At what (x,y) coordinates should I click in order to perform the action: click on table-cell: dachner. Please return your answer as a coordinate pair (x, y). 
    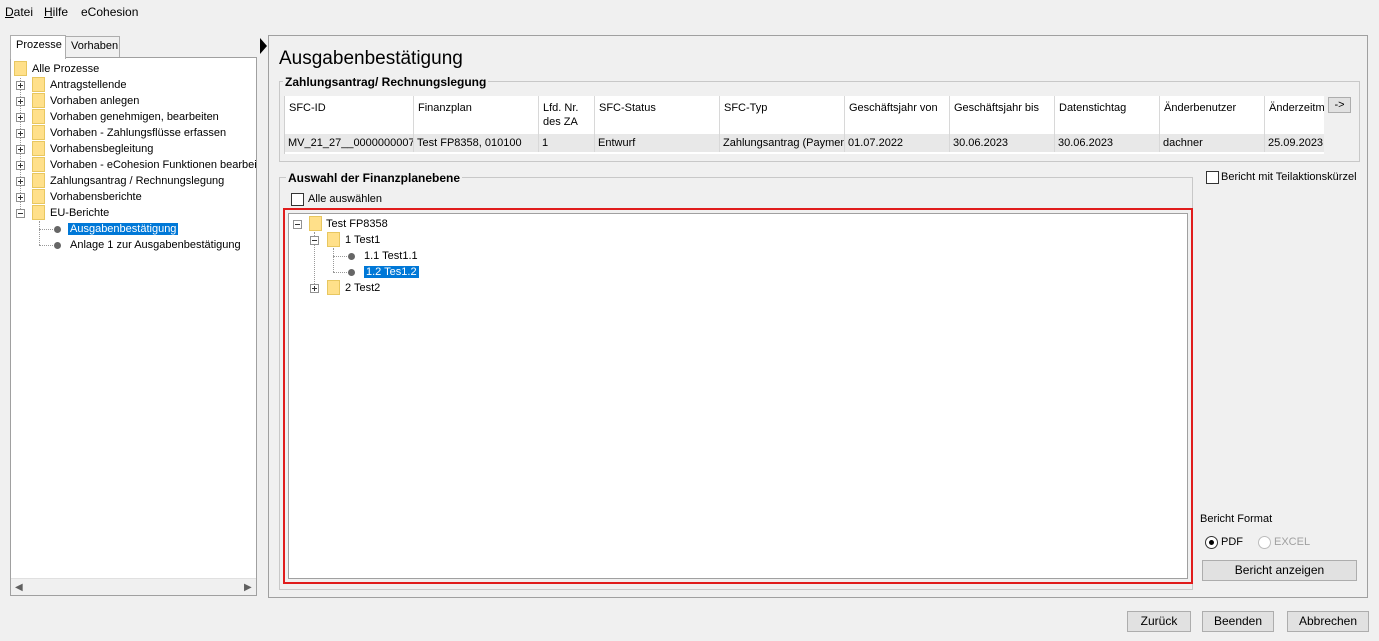
    Looking at the image, I should click on (1212, 143).